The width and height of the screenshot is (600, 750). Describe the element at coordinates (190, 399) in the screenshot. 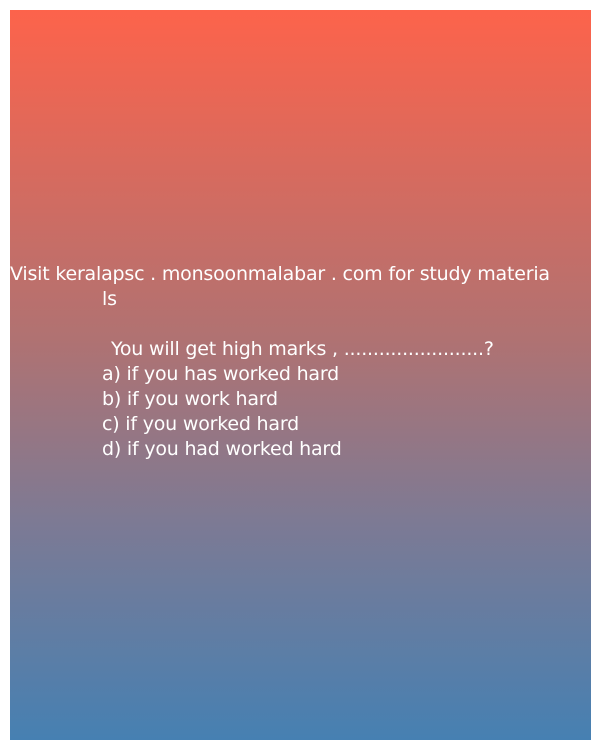

I see `option-b: b) if you work hard` at that location.